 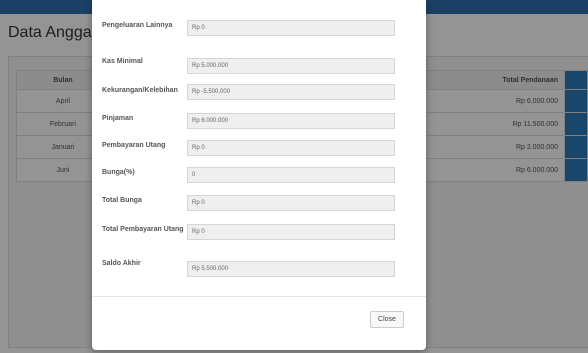 What do you see at coordinates (143, 229) in the screenshot?
I see `field-label: Total Pembayaran Utang` at bounding box center [143, 229].